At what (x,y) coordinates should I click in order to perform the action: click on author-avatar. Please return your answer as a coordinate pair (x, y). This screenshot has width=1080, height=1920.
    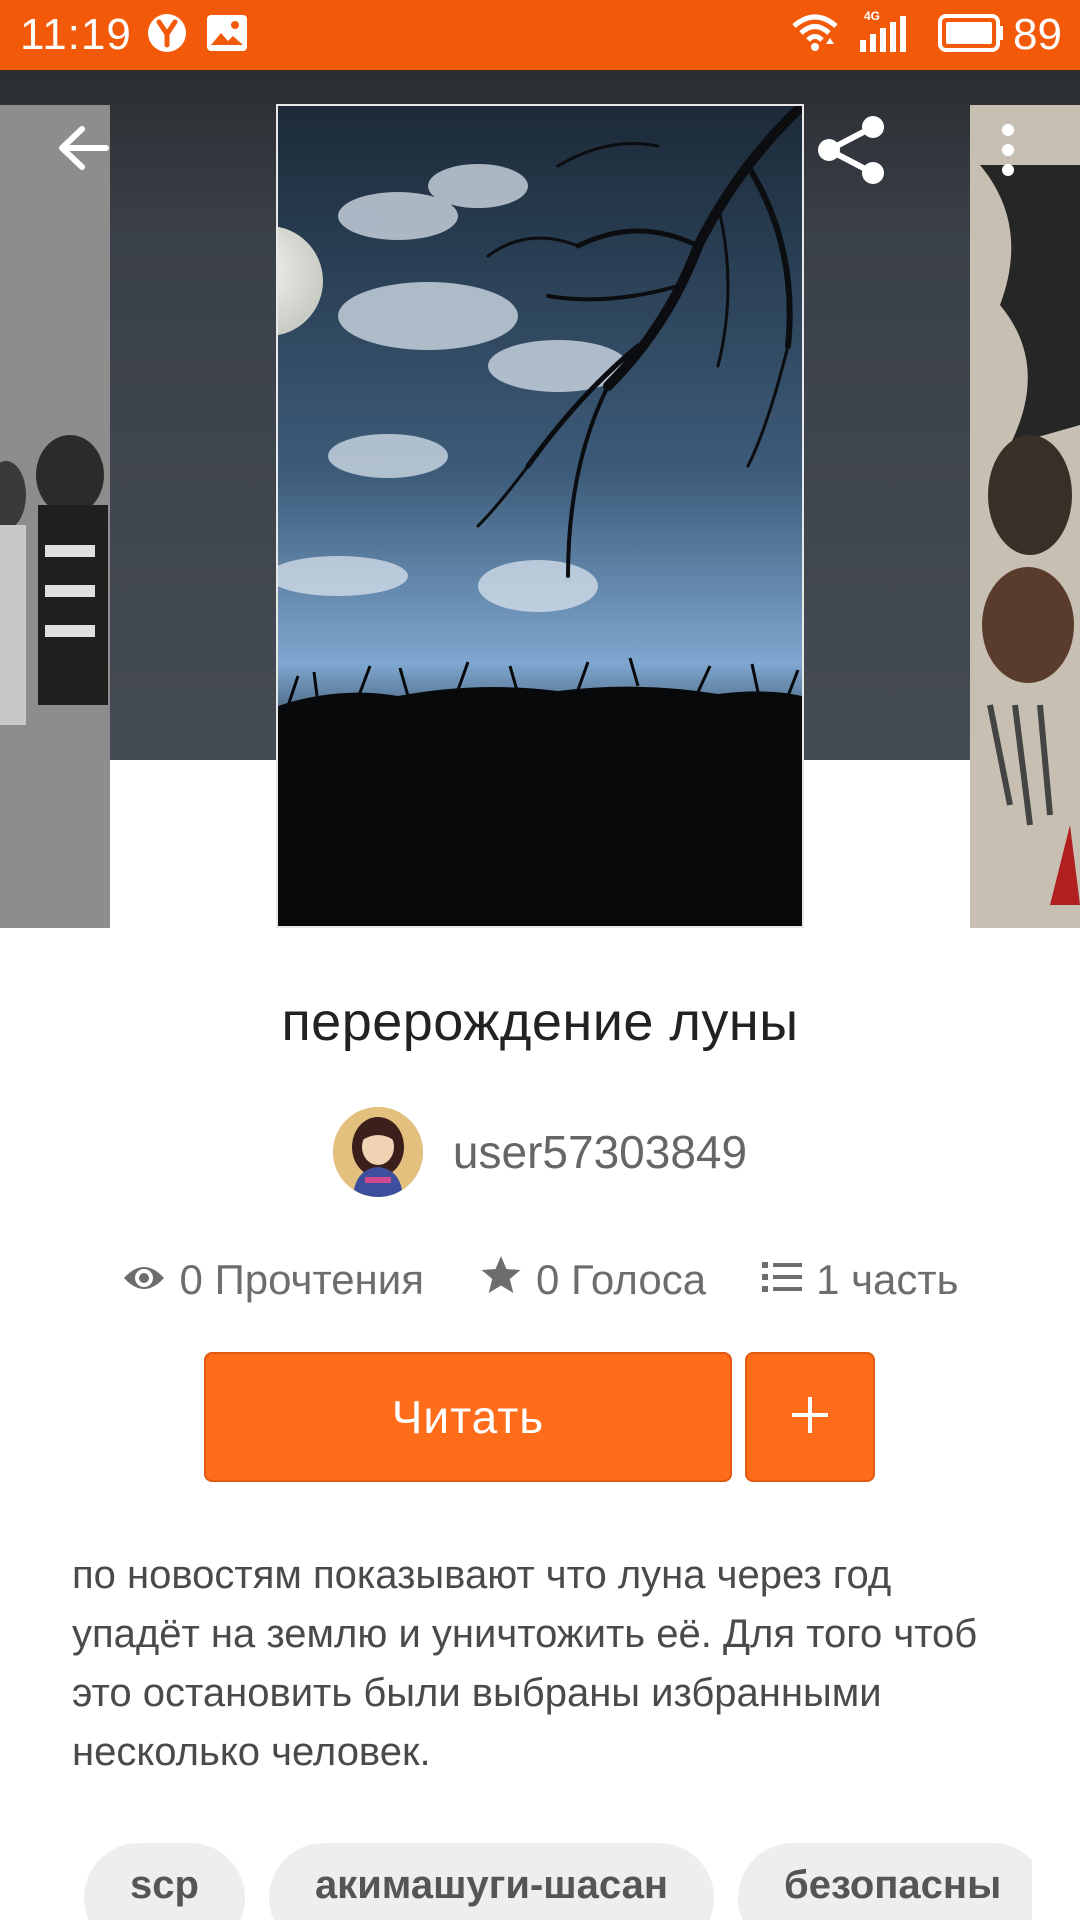
    Looking at the image, I should click on (377, 1152).